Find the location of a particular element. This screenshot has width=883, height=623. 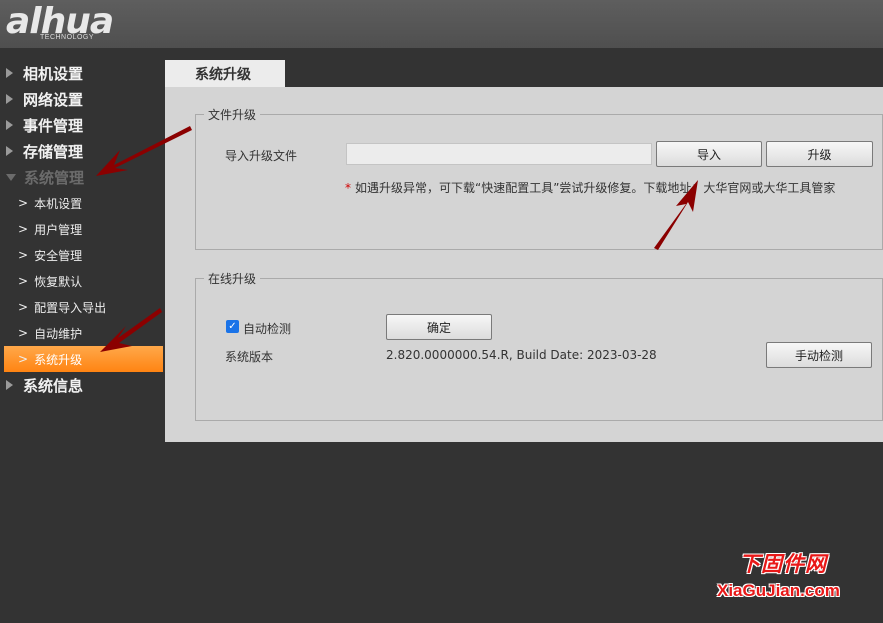

sidebar-item-label: 系统信息 is located at coordinates (53, 385).